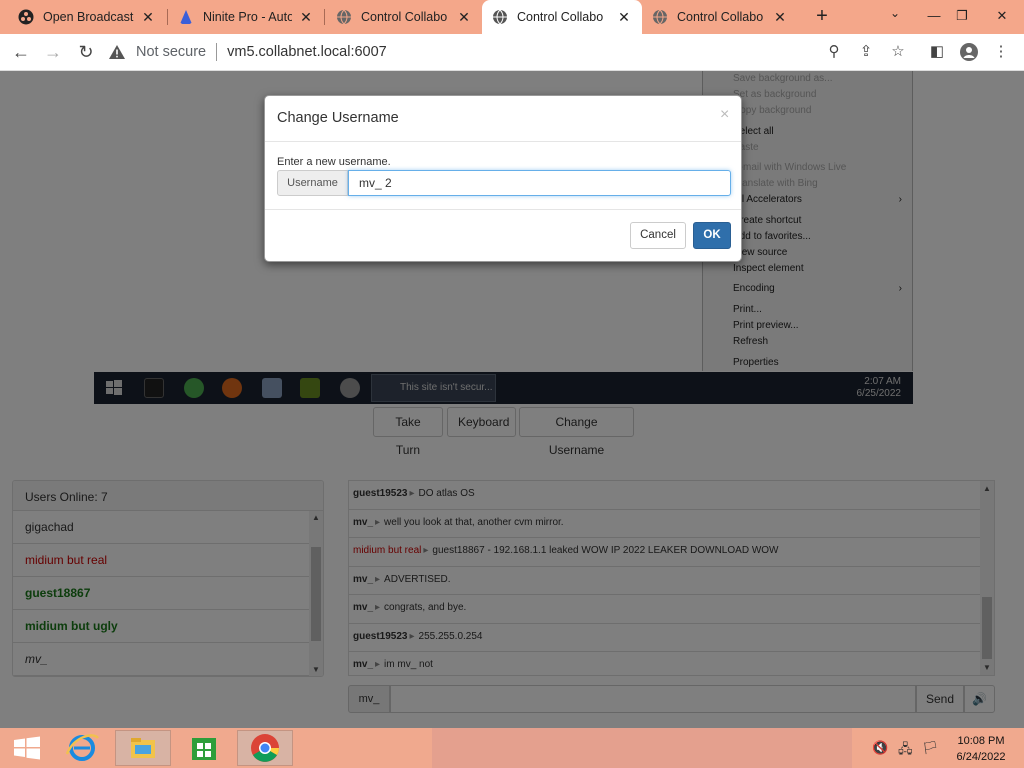  Describe the element at coordinates (866, 52) in the screenshot. I see `share-icon: ⇪` at that location.